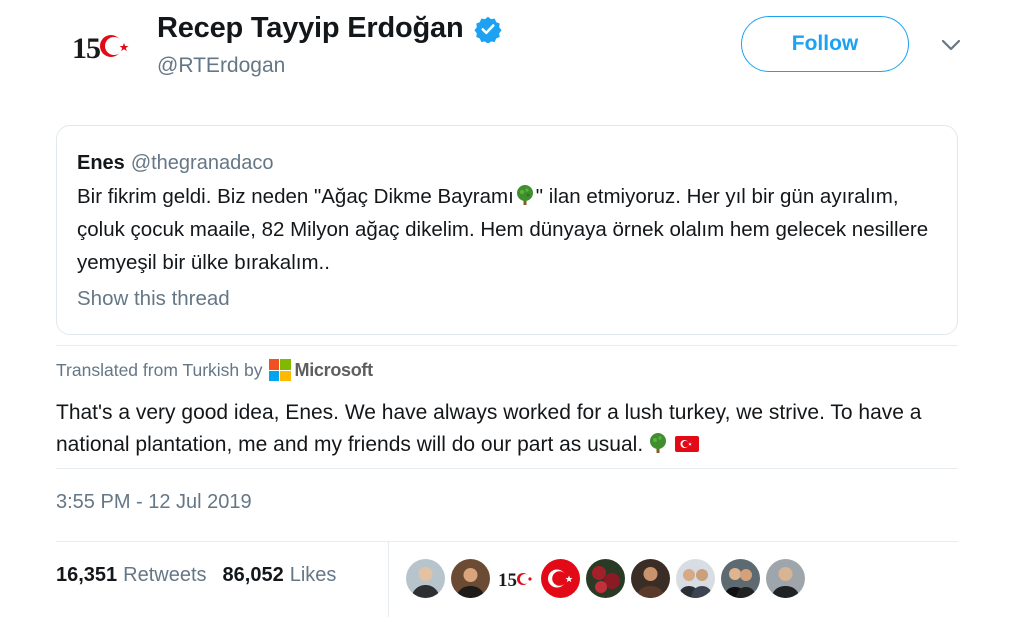 The height and width of the screenshot is (632, 1024). I want to click on translation-attribution: Translated from Turkish by Microsoft, so click(214, 370).